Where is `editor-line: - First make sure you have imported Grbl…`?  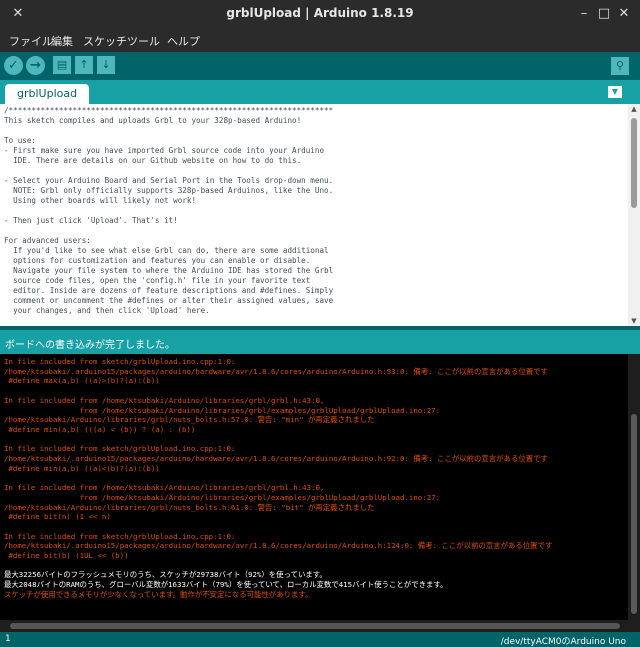
editor-line: - First make sure you have imported Grbl… is located at coordinates (164, 150).